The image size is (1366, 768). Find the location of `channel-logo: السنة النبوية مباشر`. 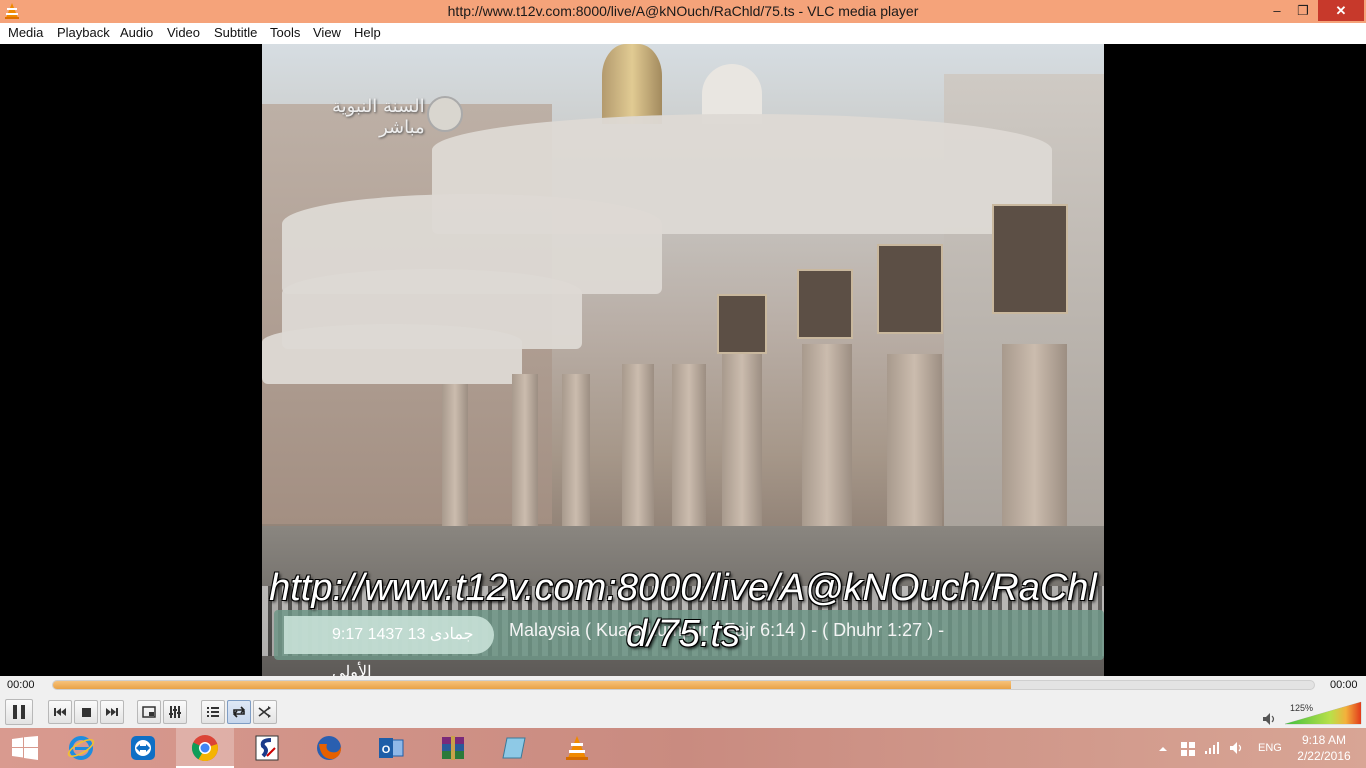

channel-logo: السنة النبوية مباشر is located at coordinates (378, 117).